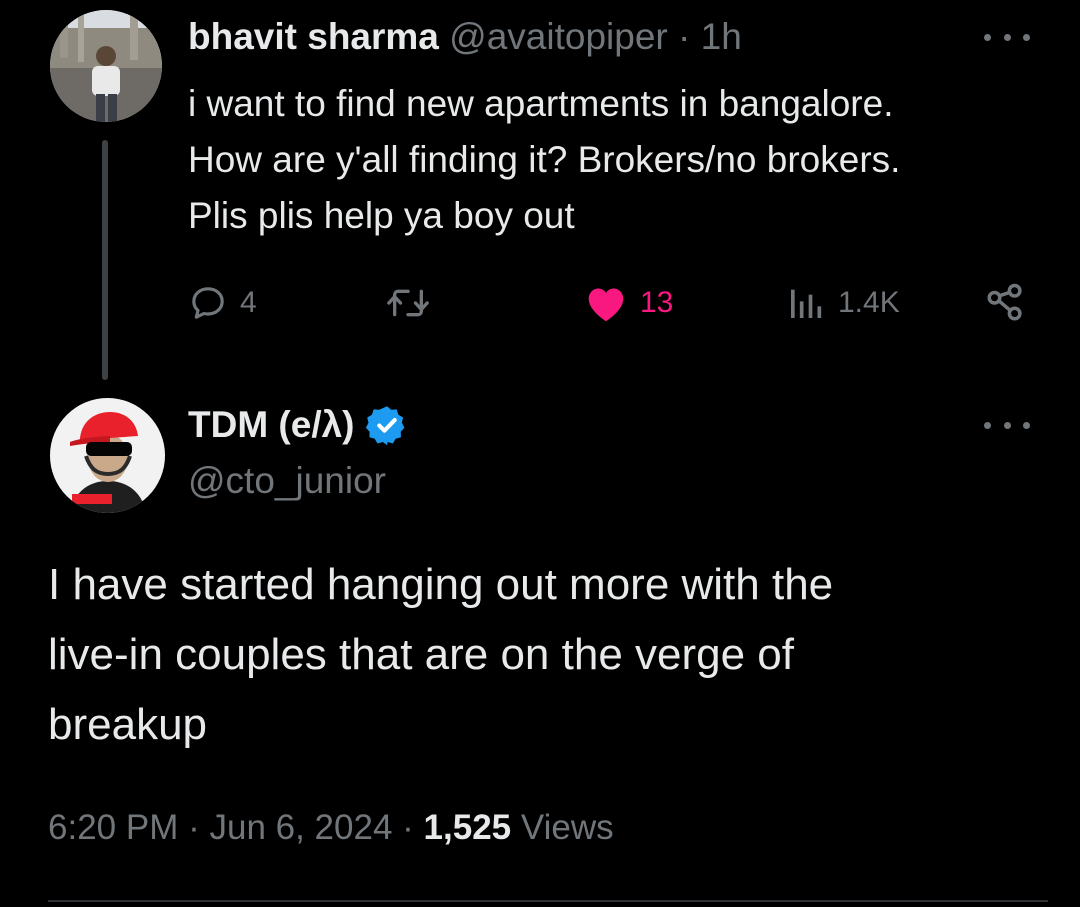 This screenshot has height=907, width=1080. I want to click on parent-author-handle: @avaitopiper, so click(558, 36).